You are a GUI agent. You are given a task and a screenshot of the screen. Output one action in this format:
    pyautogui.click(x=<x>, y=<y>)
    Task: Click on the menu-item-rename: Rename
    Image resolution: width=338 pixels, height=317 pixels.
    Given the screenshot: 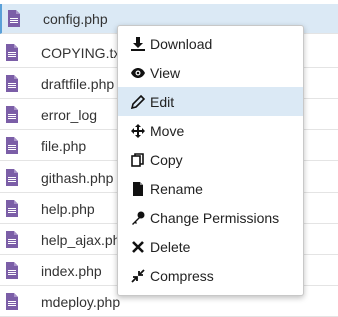 What is the action you would take?
    pyautogui.click(x=210, y=188)
    